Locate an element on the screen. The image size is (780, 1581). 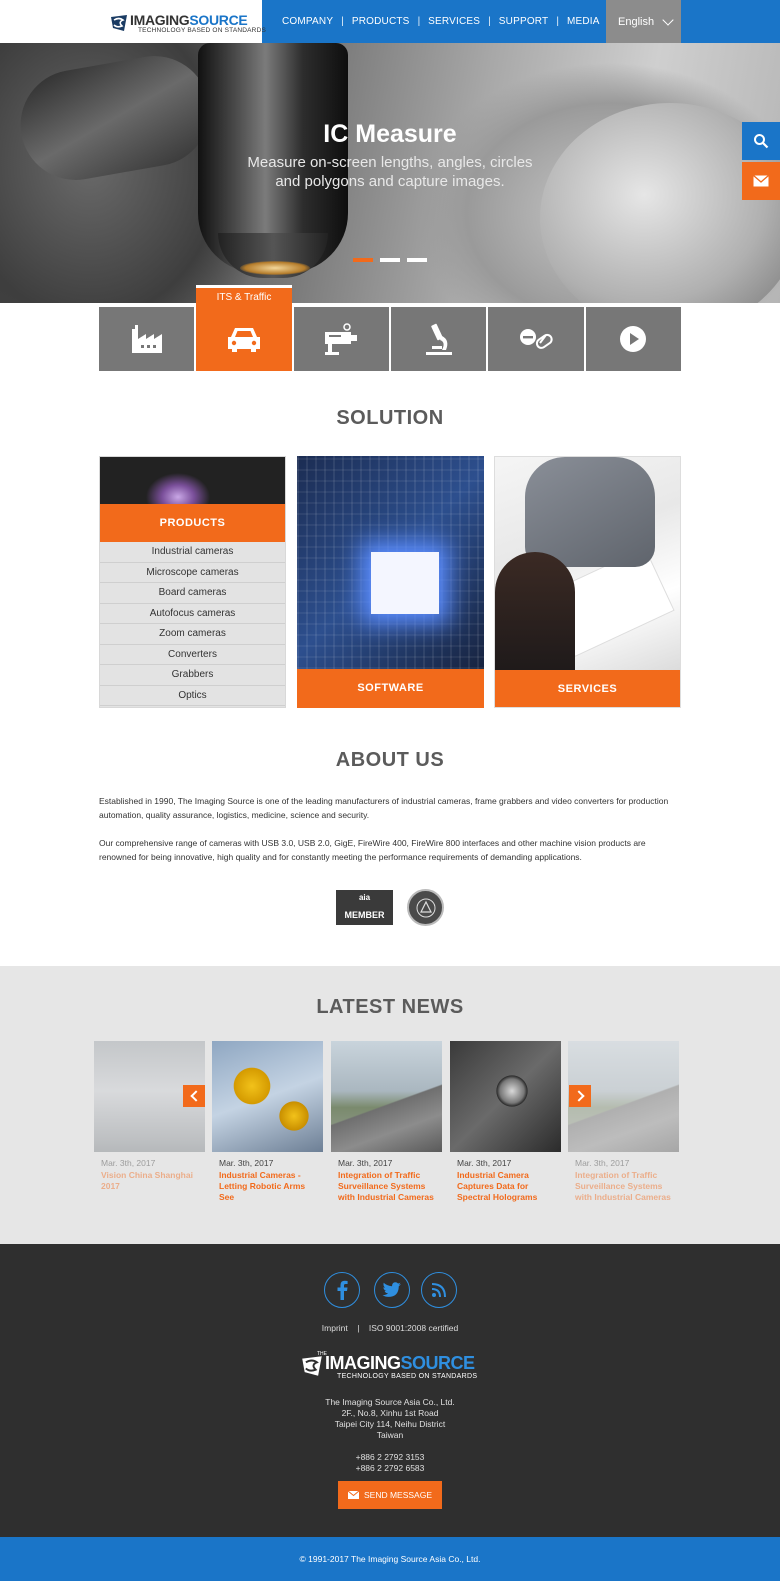
slider-dots is located at coordinates (390, 260).